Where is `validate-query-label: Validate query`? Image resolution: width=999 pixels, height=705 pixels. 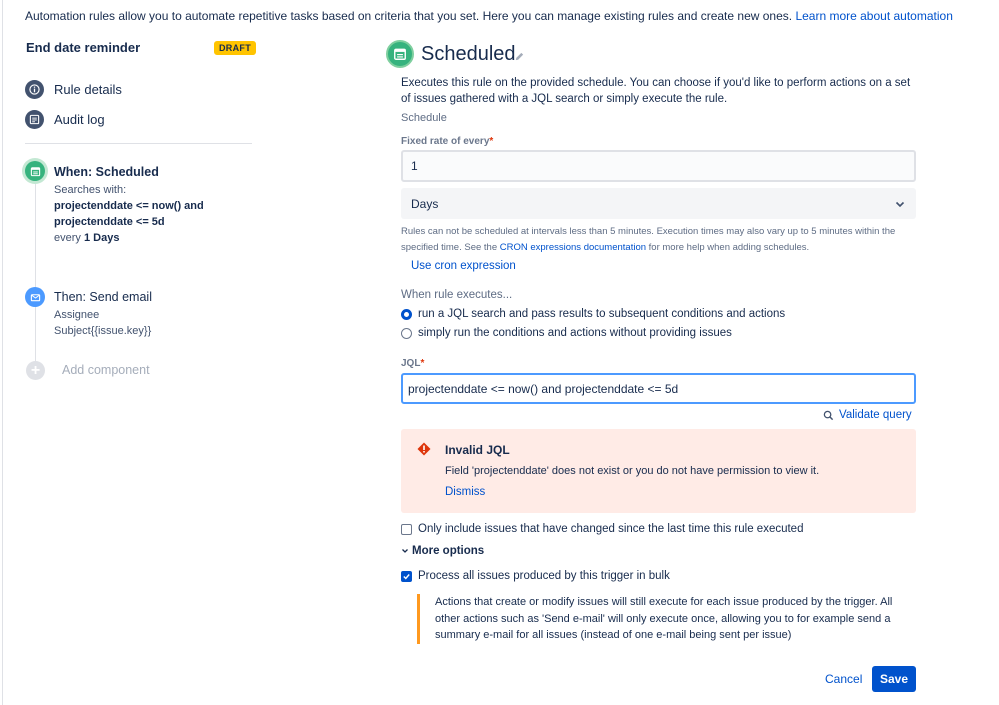
validate-query-label: Validate query is located at coordinates (875, 415).